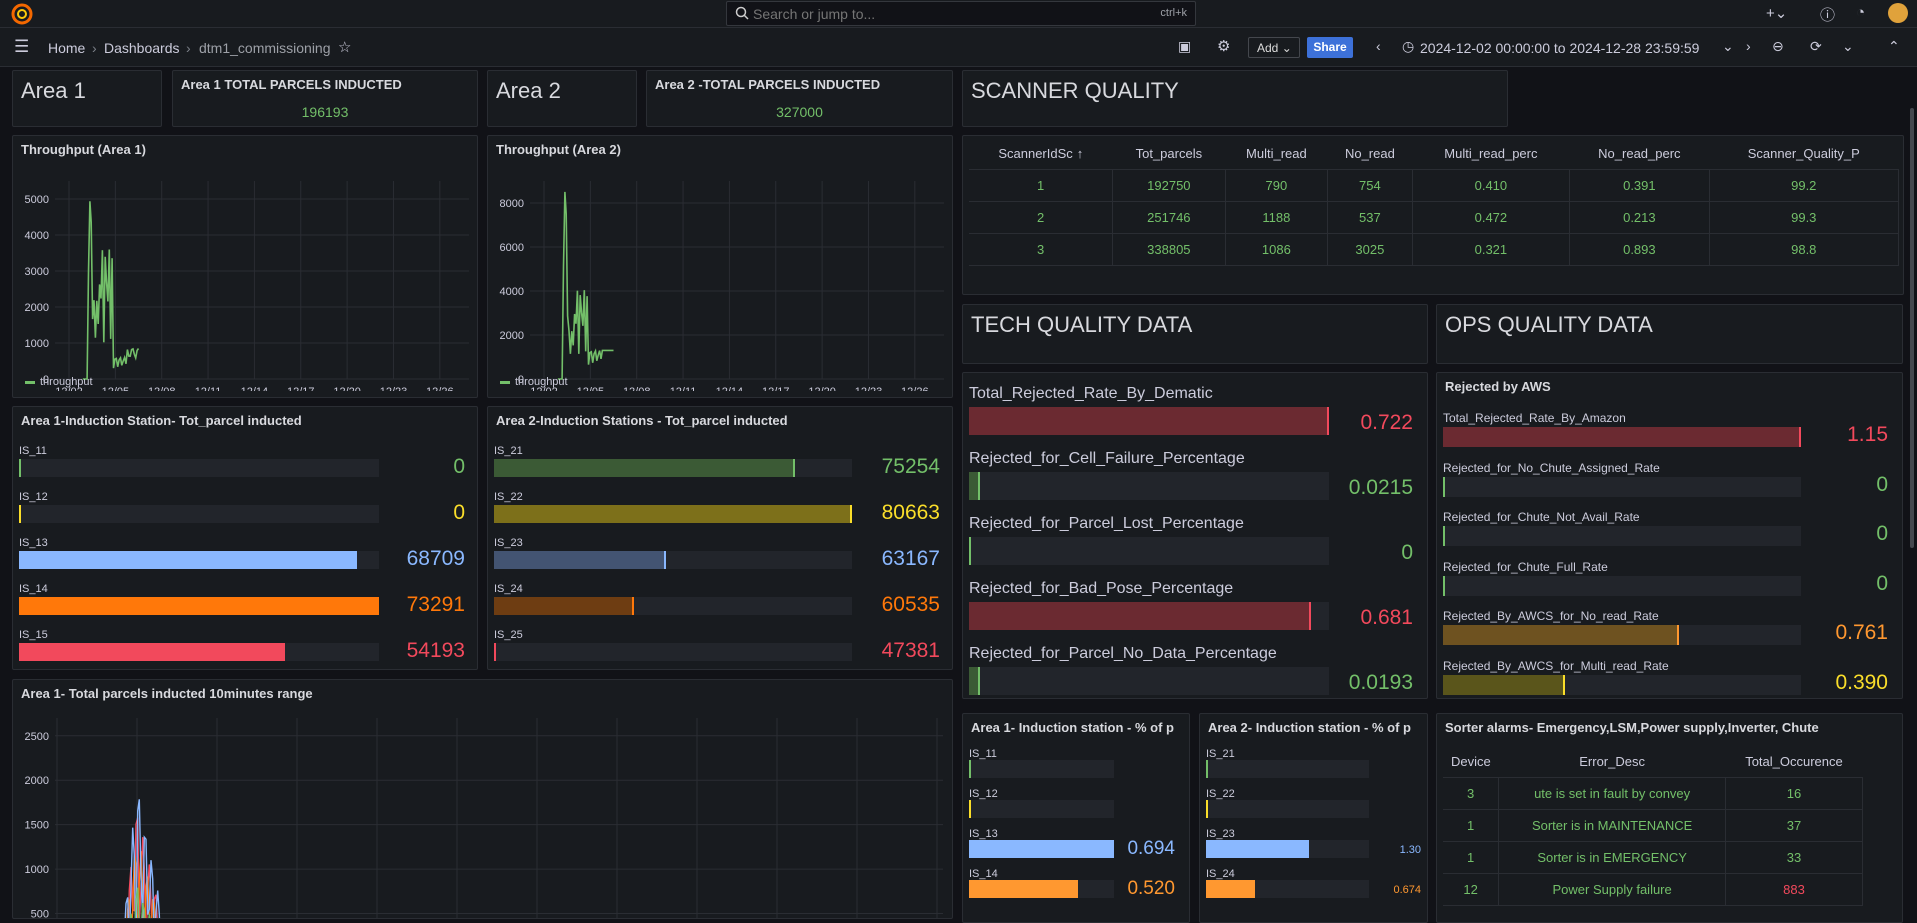  What do you see at coordinates (541, 382) in the screenshot?
I see `legend-label: throughput` at bounding box center [541, 382].